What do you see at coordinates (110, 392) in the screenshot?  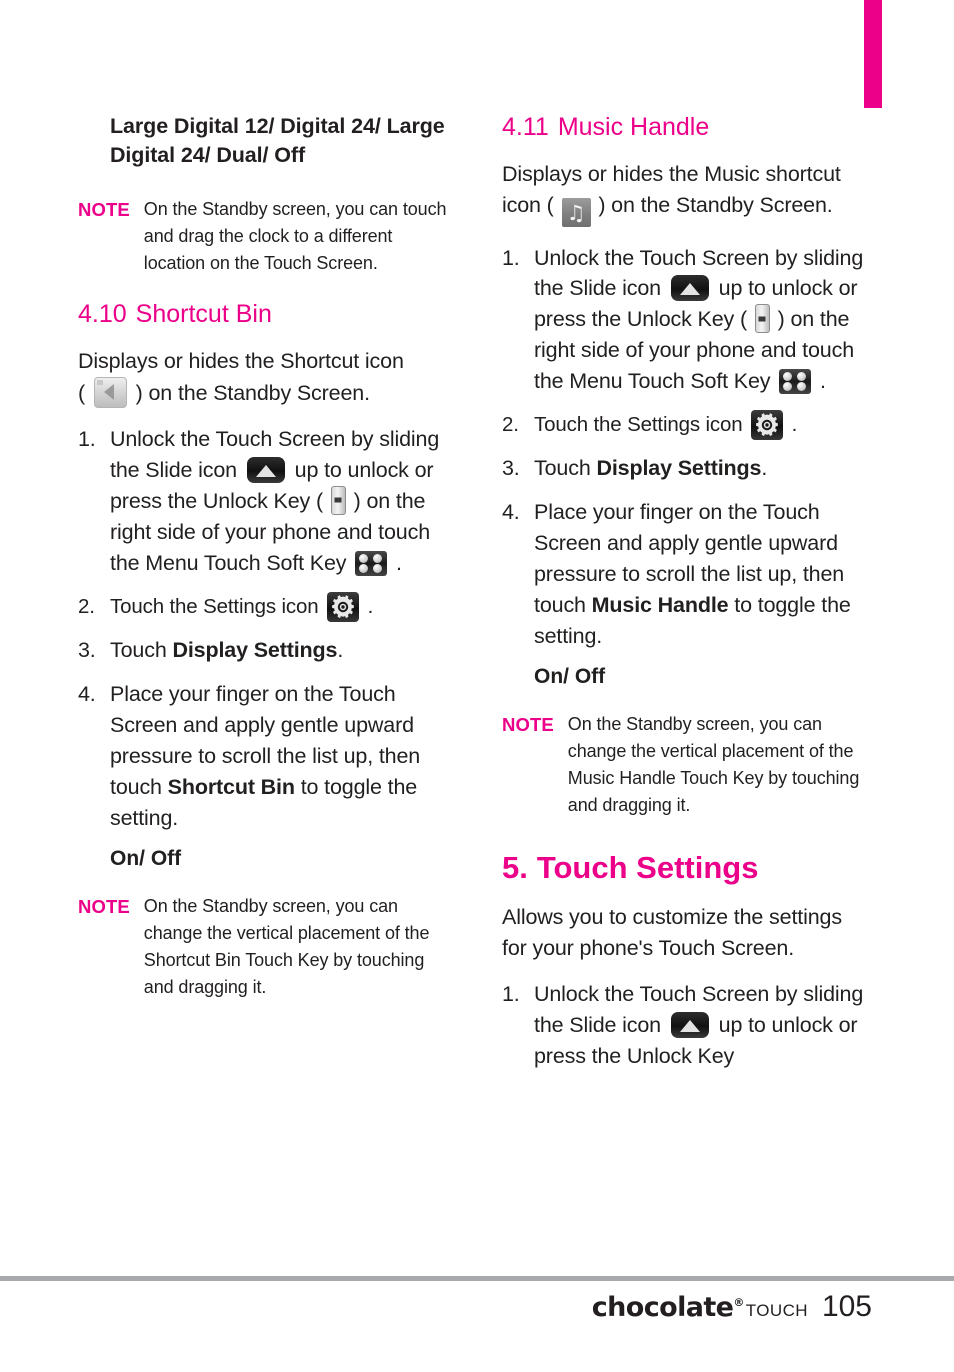 I see `shortcut-bin-icon` at bounding box center [110, 392].